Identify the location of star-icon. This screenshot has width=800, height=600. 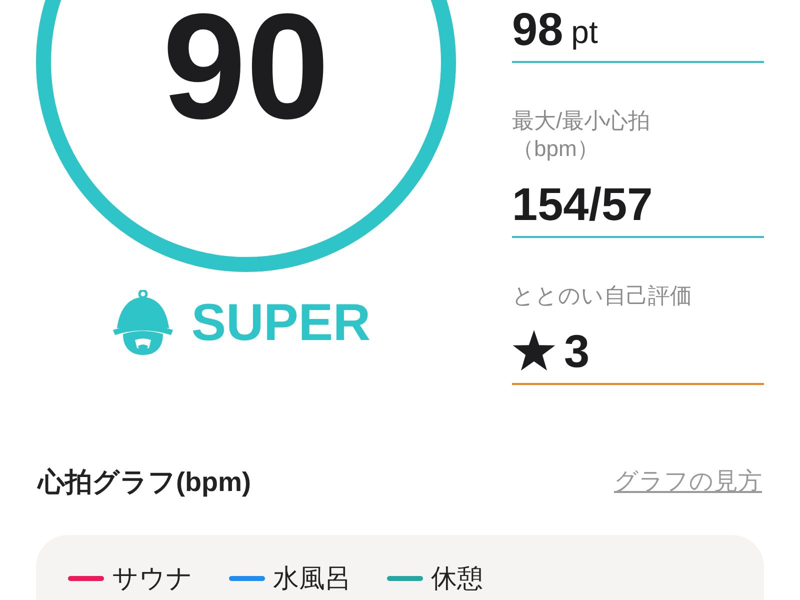
(534, 351).